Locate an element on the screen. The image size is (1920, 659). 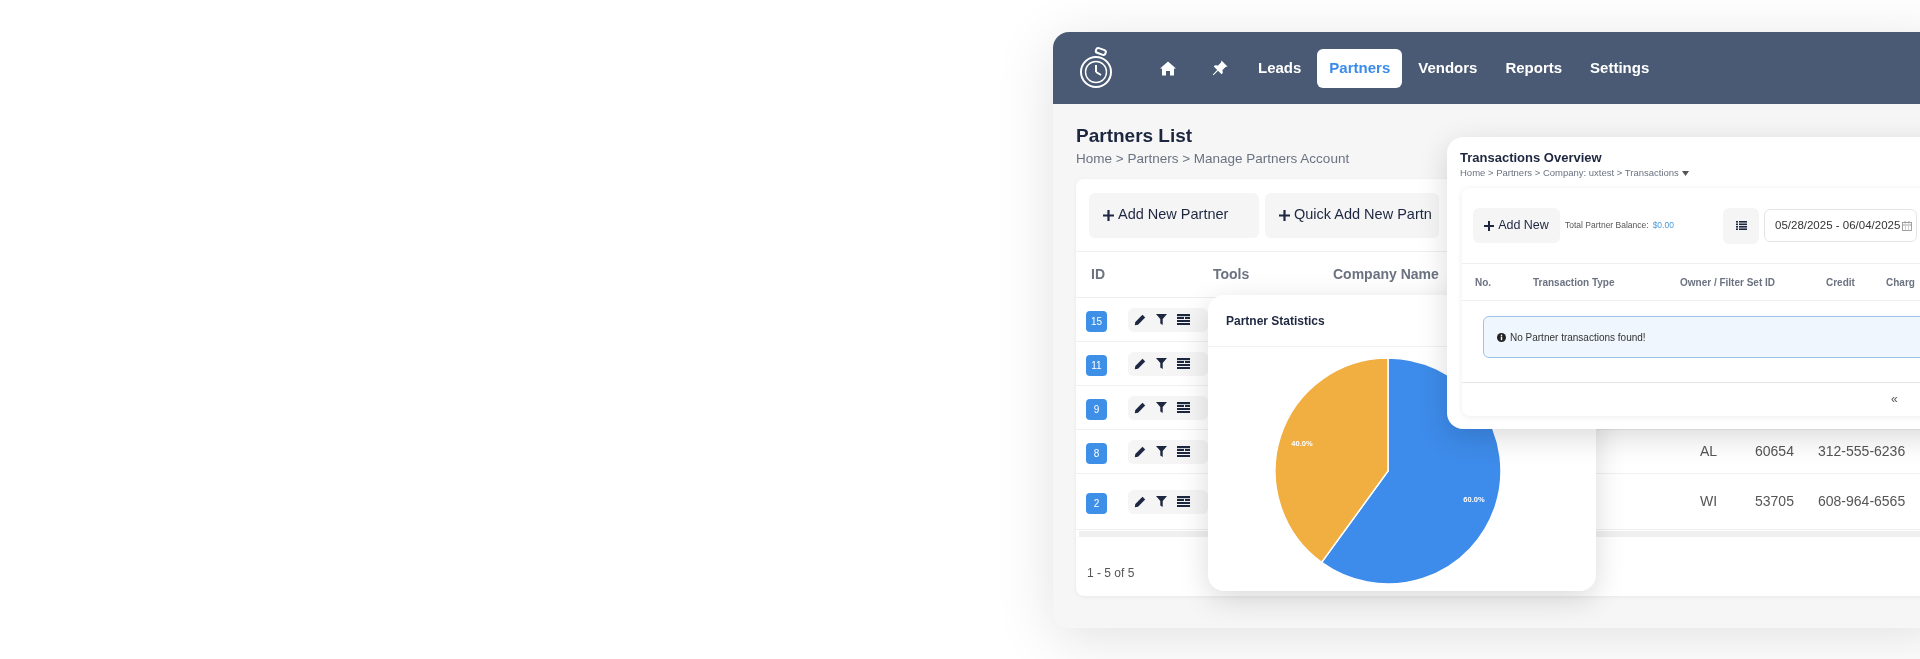
panel-title: Transactions Overview is located at coordinates (1531, 157).